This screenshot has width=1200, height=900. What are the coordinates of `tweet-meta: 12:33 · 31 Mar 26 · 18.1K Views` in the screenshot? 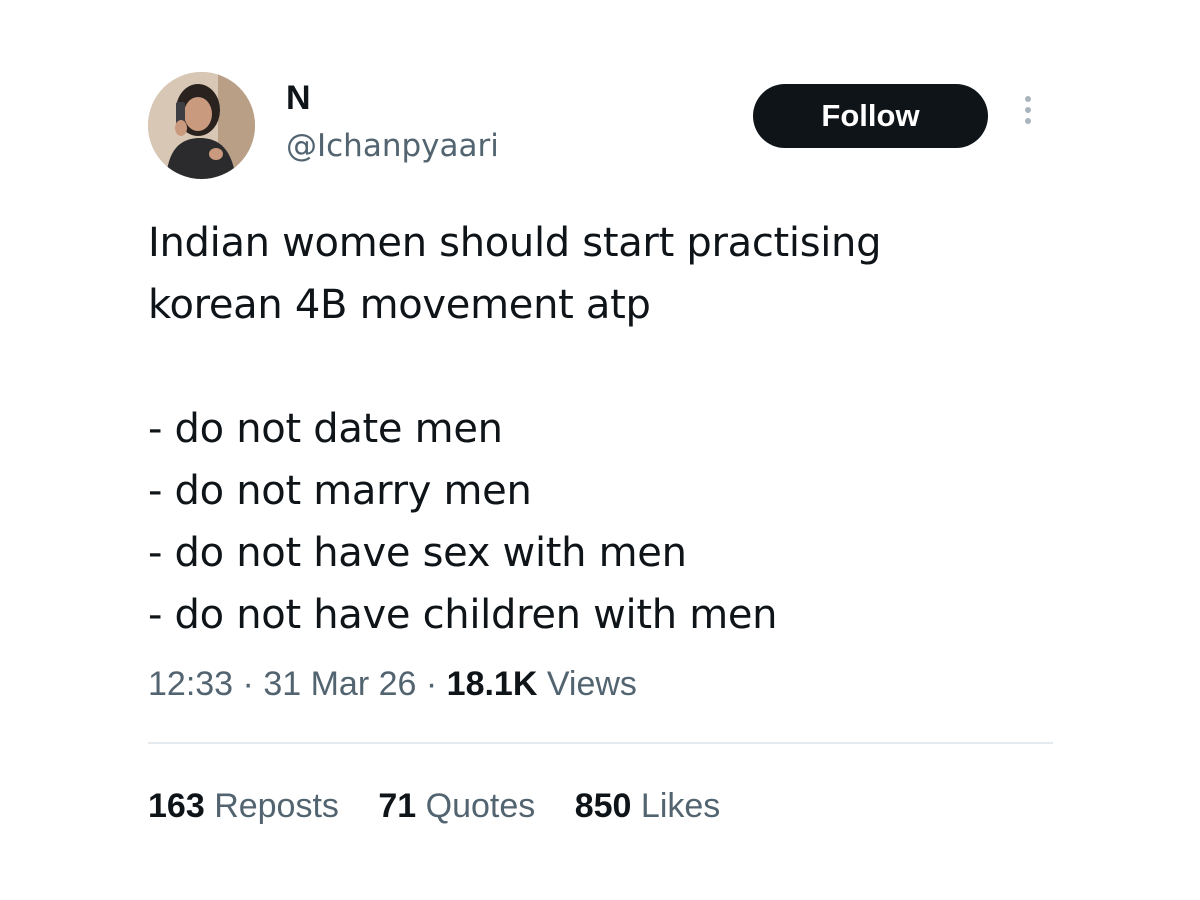 It's located at (392, 684).